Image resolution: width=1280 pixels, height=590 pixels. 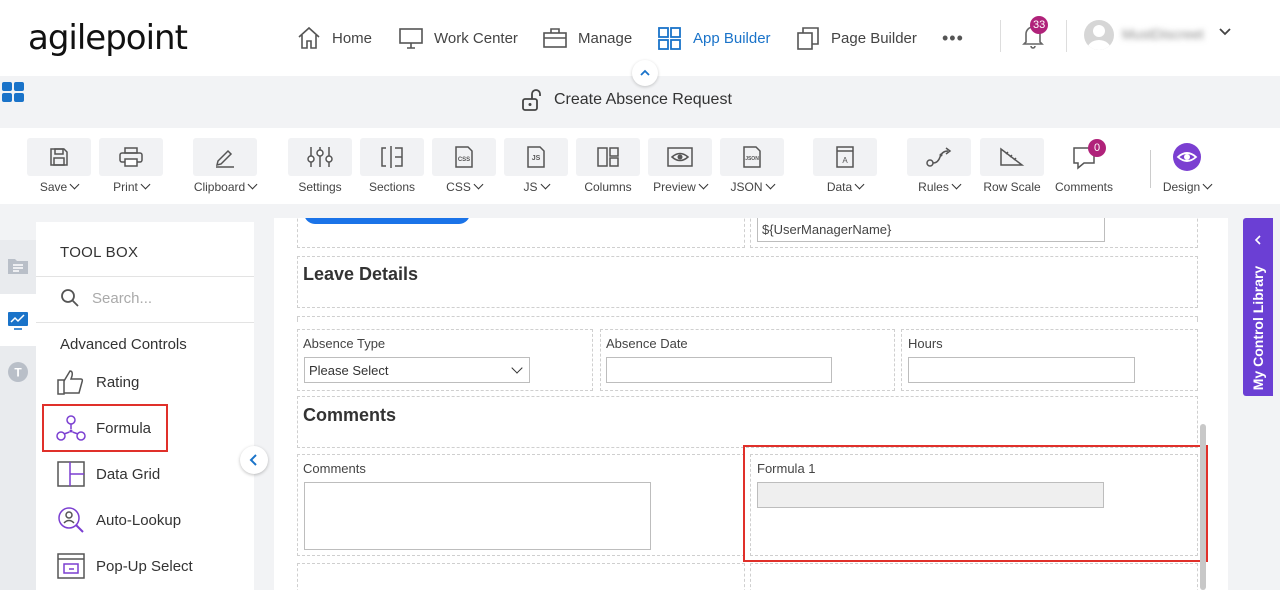 What do you see at coordinates (747, 282) in the screenshot?
I see `leave-details-section` at bounding box center [747, 282].